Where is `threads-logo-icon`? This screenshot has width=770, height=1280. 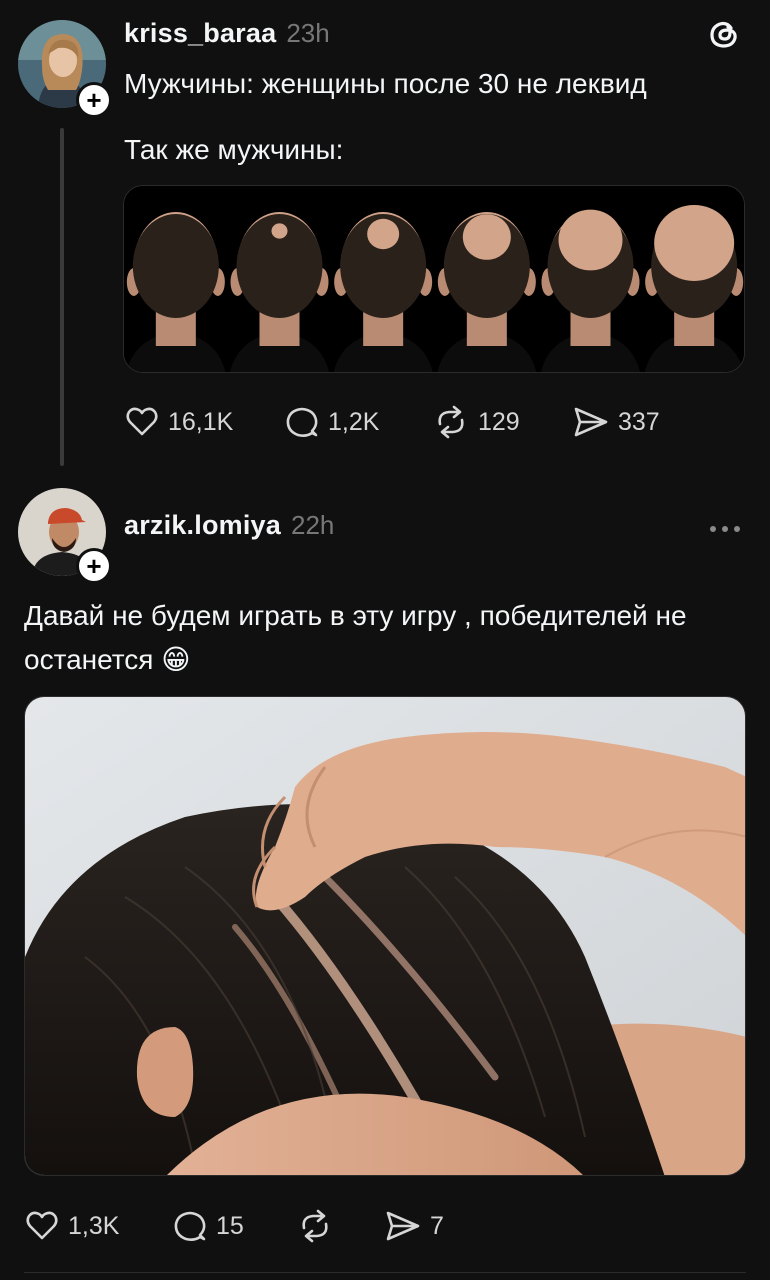 threads-logo-icon is located at coordinates (724, 34).